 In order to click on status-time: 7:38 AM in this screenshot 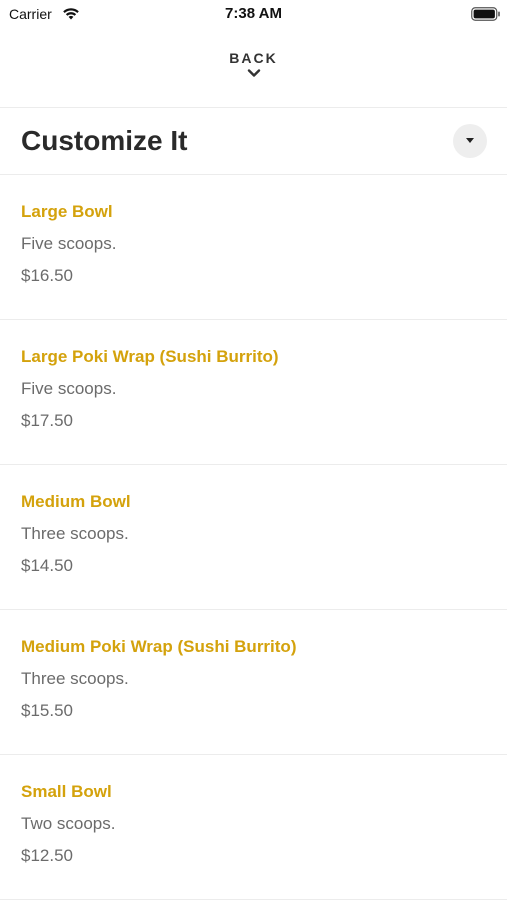, I will do `click(253, 13)`.